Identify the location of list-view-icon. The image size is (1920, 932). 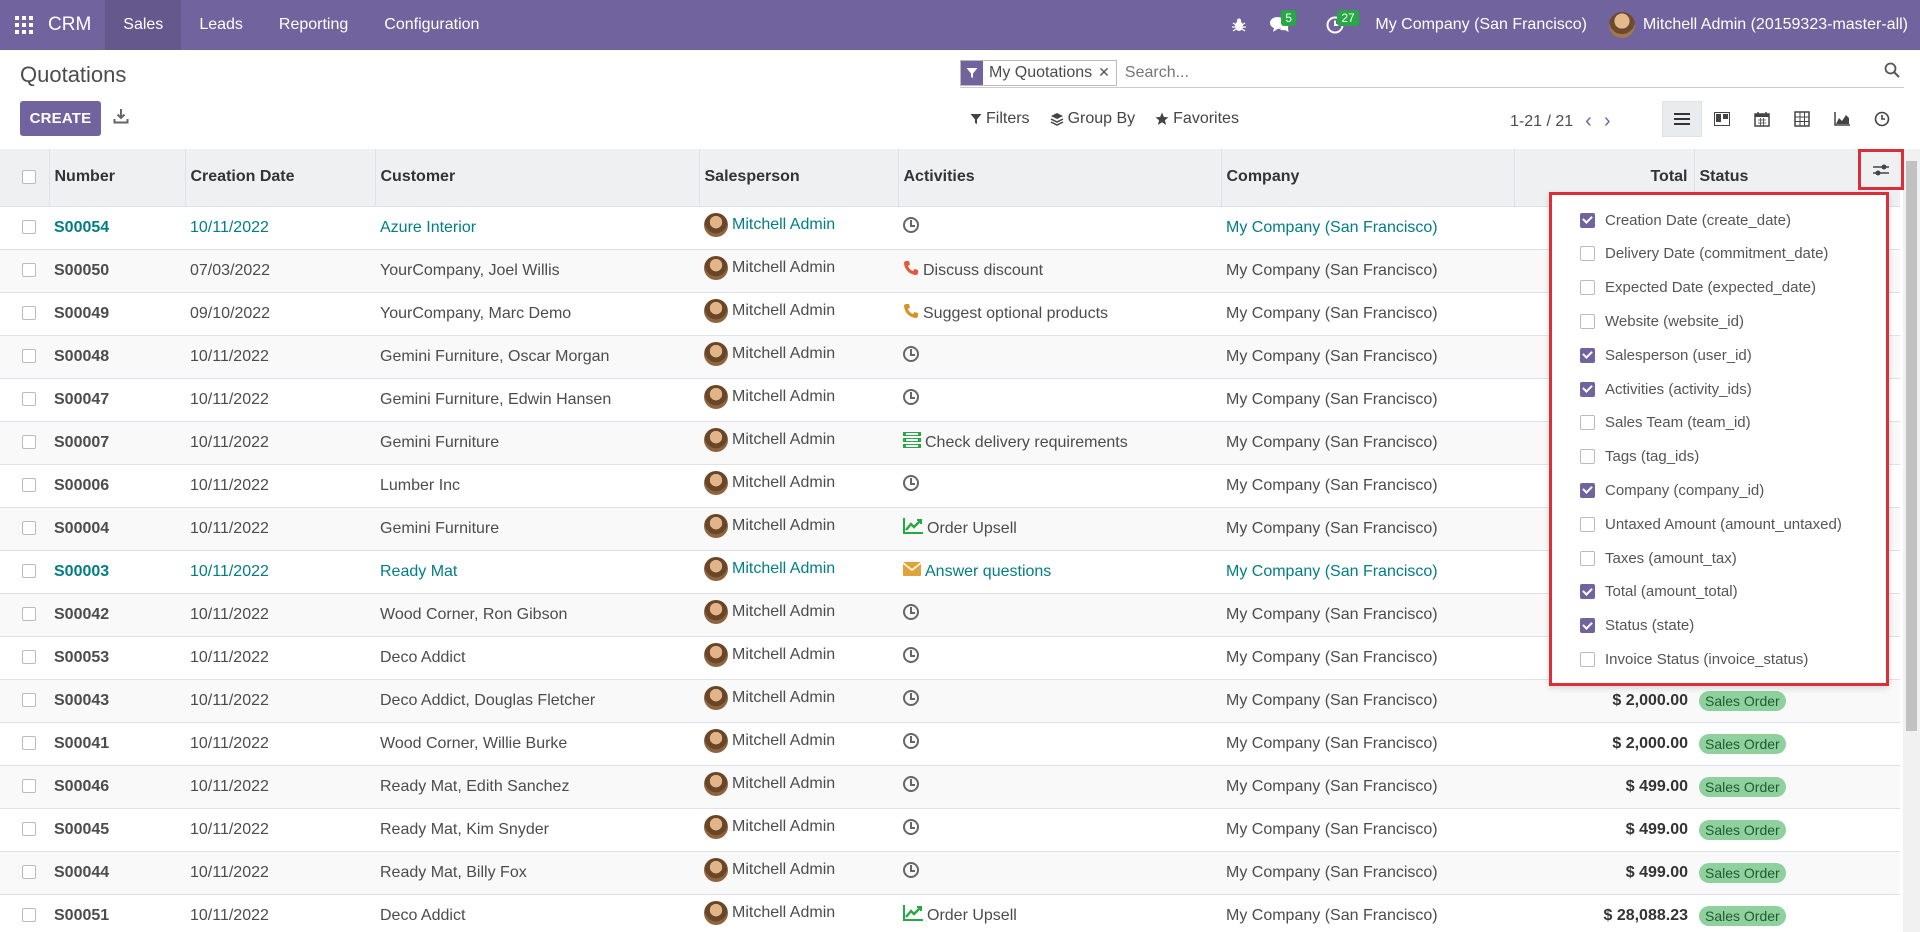
(1682, 119).